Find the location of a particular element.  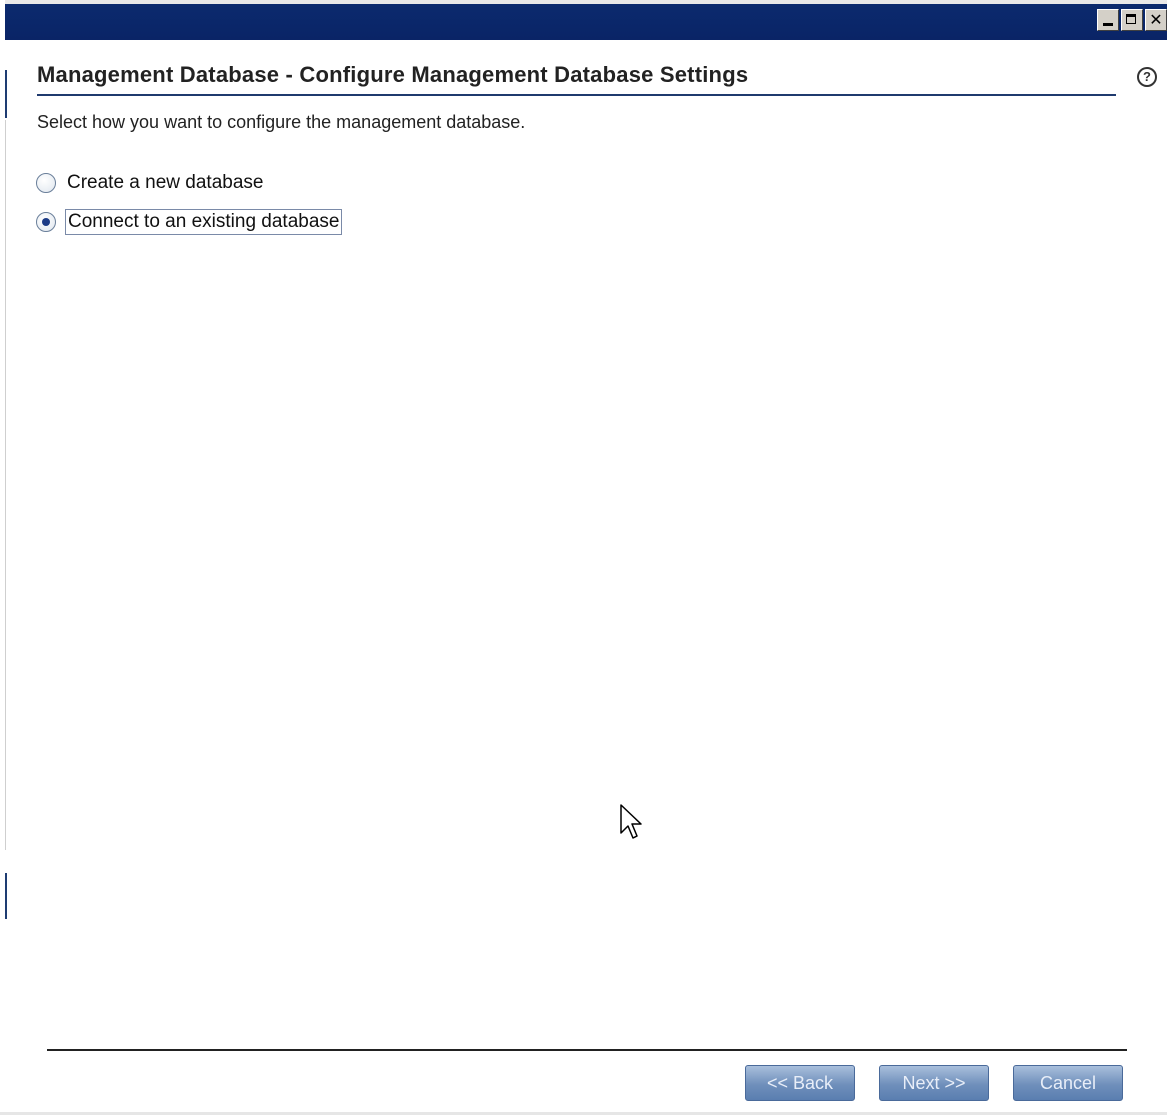

window-controls: ✕ is located at coordinates (1132, 20).